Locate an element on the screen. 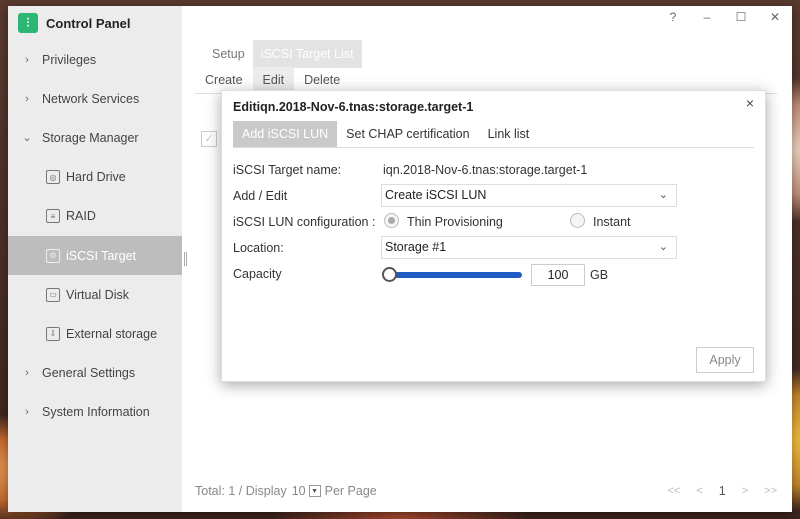 The width and height of the screenshot is (800, 519). sidebar-item-system-information: › System Information is located at coordinates (95, 412).